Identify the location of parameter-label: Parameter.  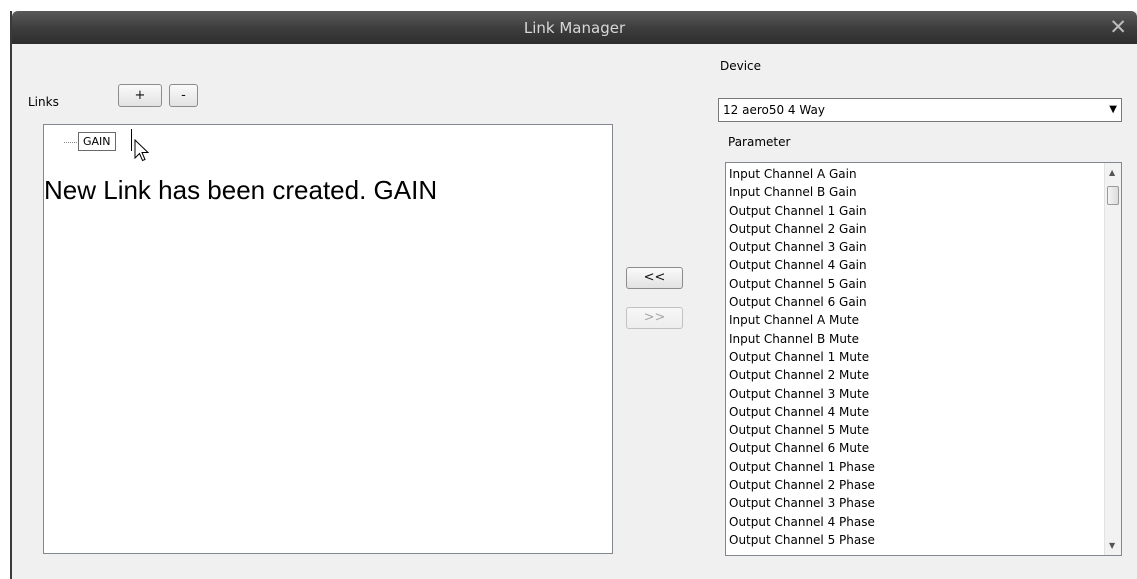
(759, 142).